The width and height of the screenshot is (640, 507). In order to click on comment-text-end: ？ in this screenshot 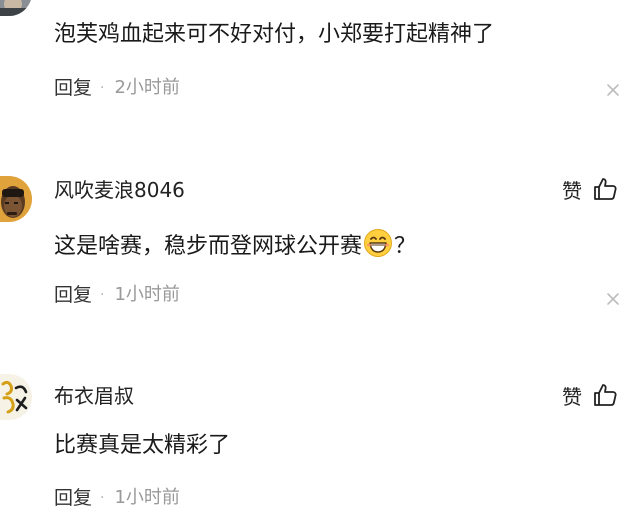, I will do `click(405, 246)`.